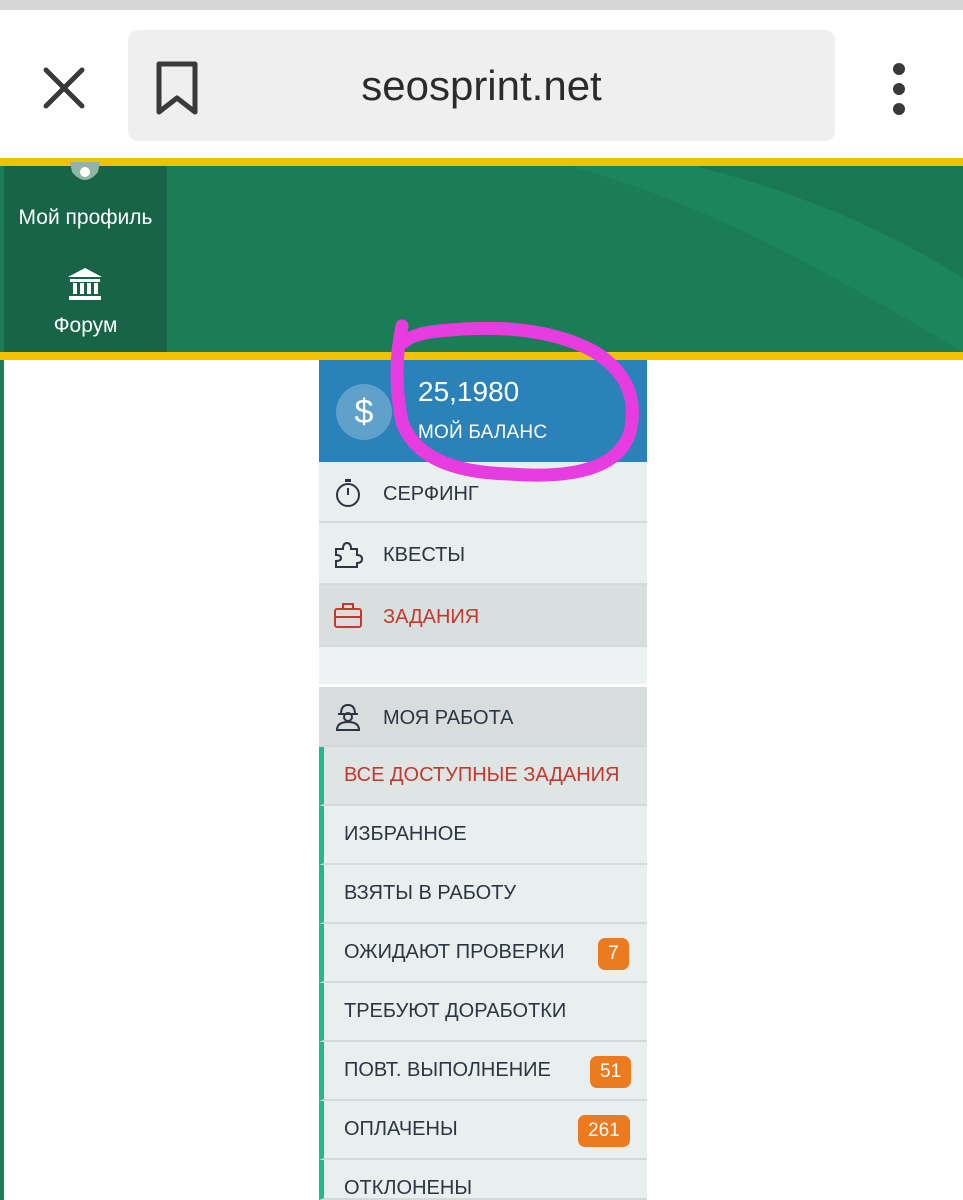 The width and height of the screenshot is (963, 1200). I want to click on url-text: seosprint.net, so click(481, 85).